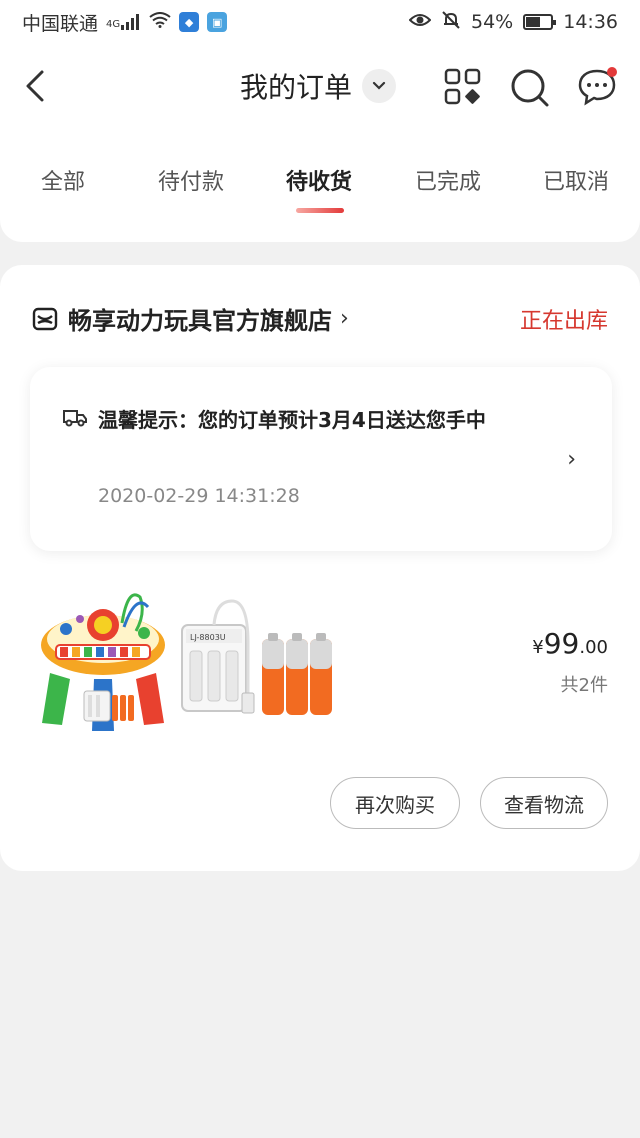  What do you see at coordinates (200, 321) in the screenshot?
I see `shop-name: 畅享动力玩具官方旗舰店` at bounding box center [200, 321].